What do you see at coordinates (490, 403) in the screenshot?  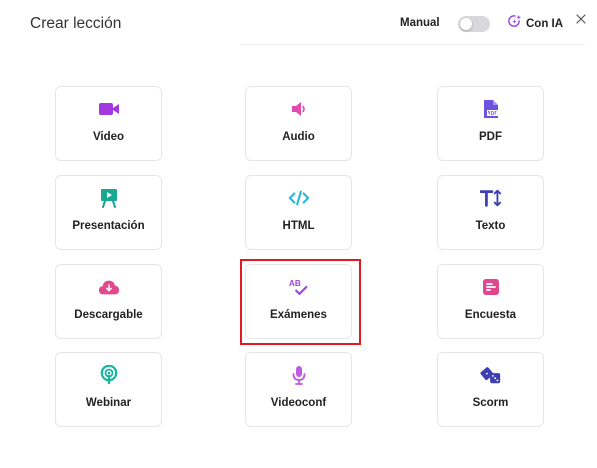 I see `card-label: Scorm` at bounding box center [490, 403].